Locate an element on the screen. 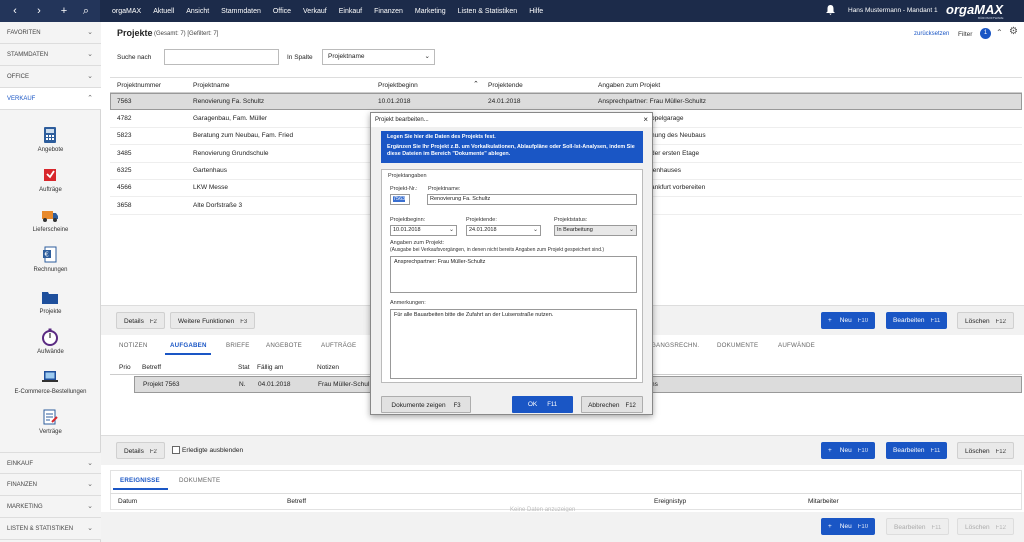 This screenshot has width=1024, height=542. tab-aufwaende: AUFWÄNDE is located at coordinates (796, 345).